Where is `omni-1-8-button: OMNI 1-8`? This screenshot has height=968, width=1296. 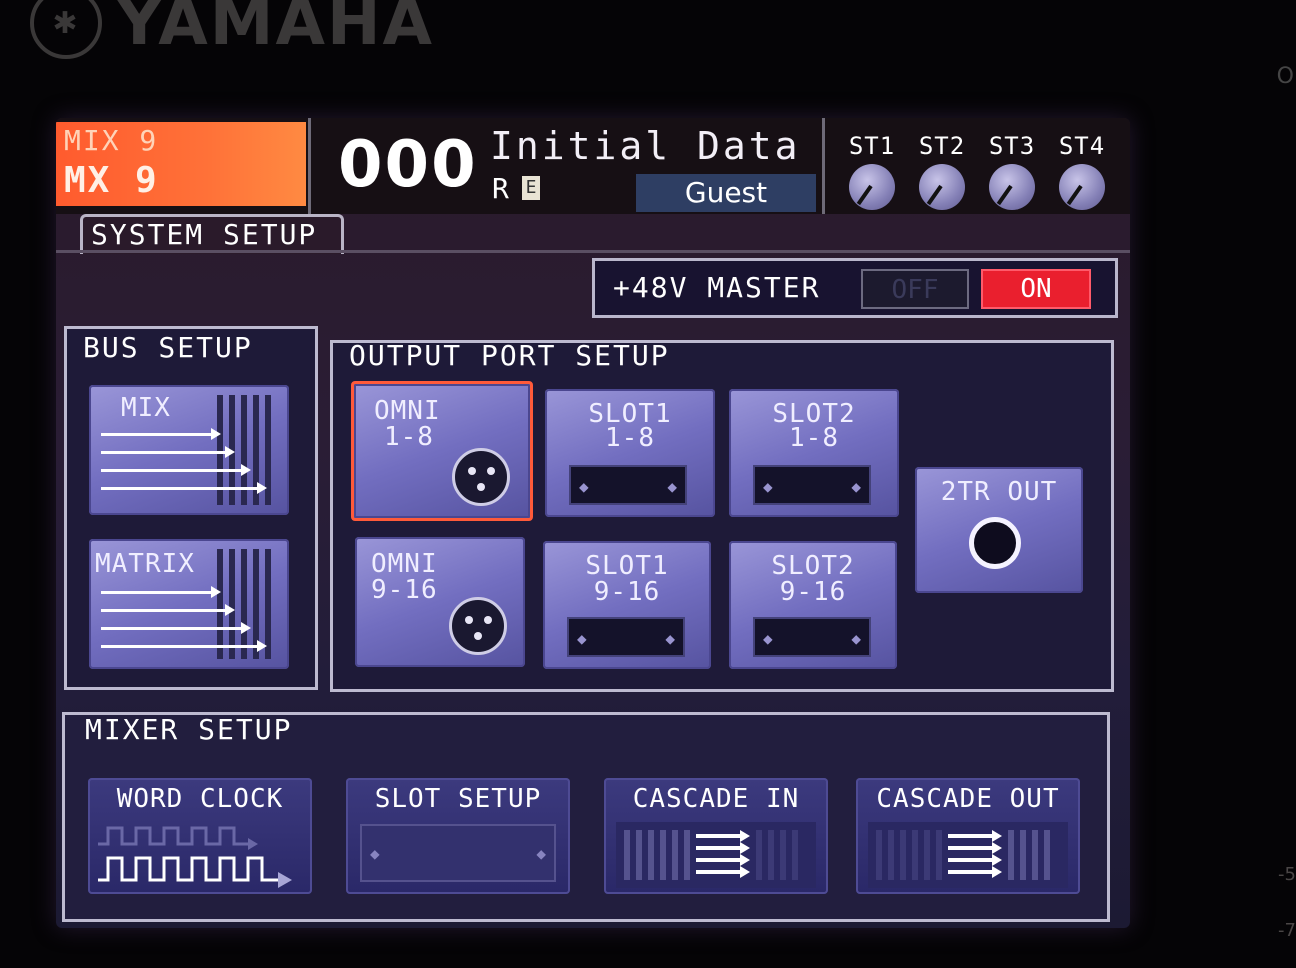 omni-1-8-button: OMNI 1-8 is located at coordinates (442, 451).